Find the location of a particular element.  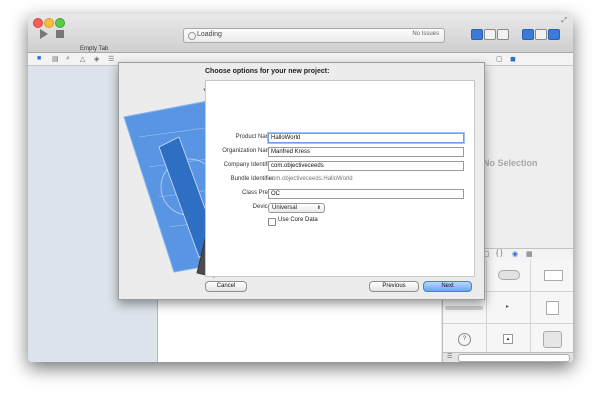

braces-icon: { } is located at coordinates (499, 253).